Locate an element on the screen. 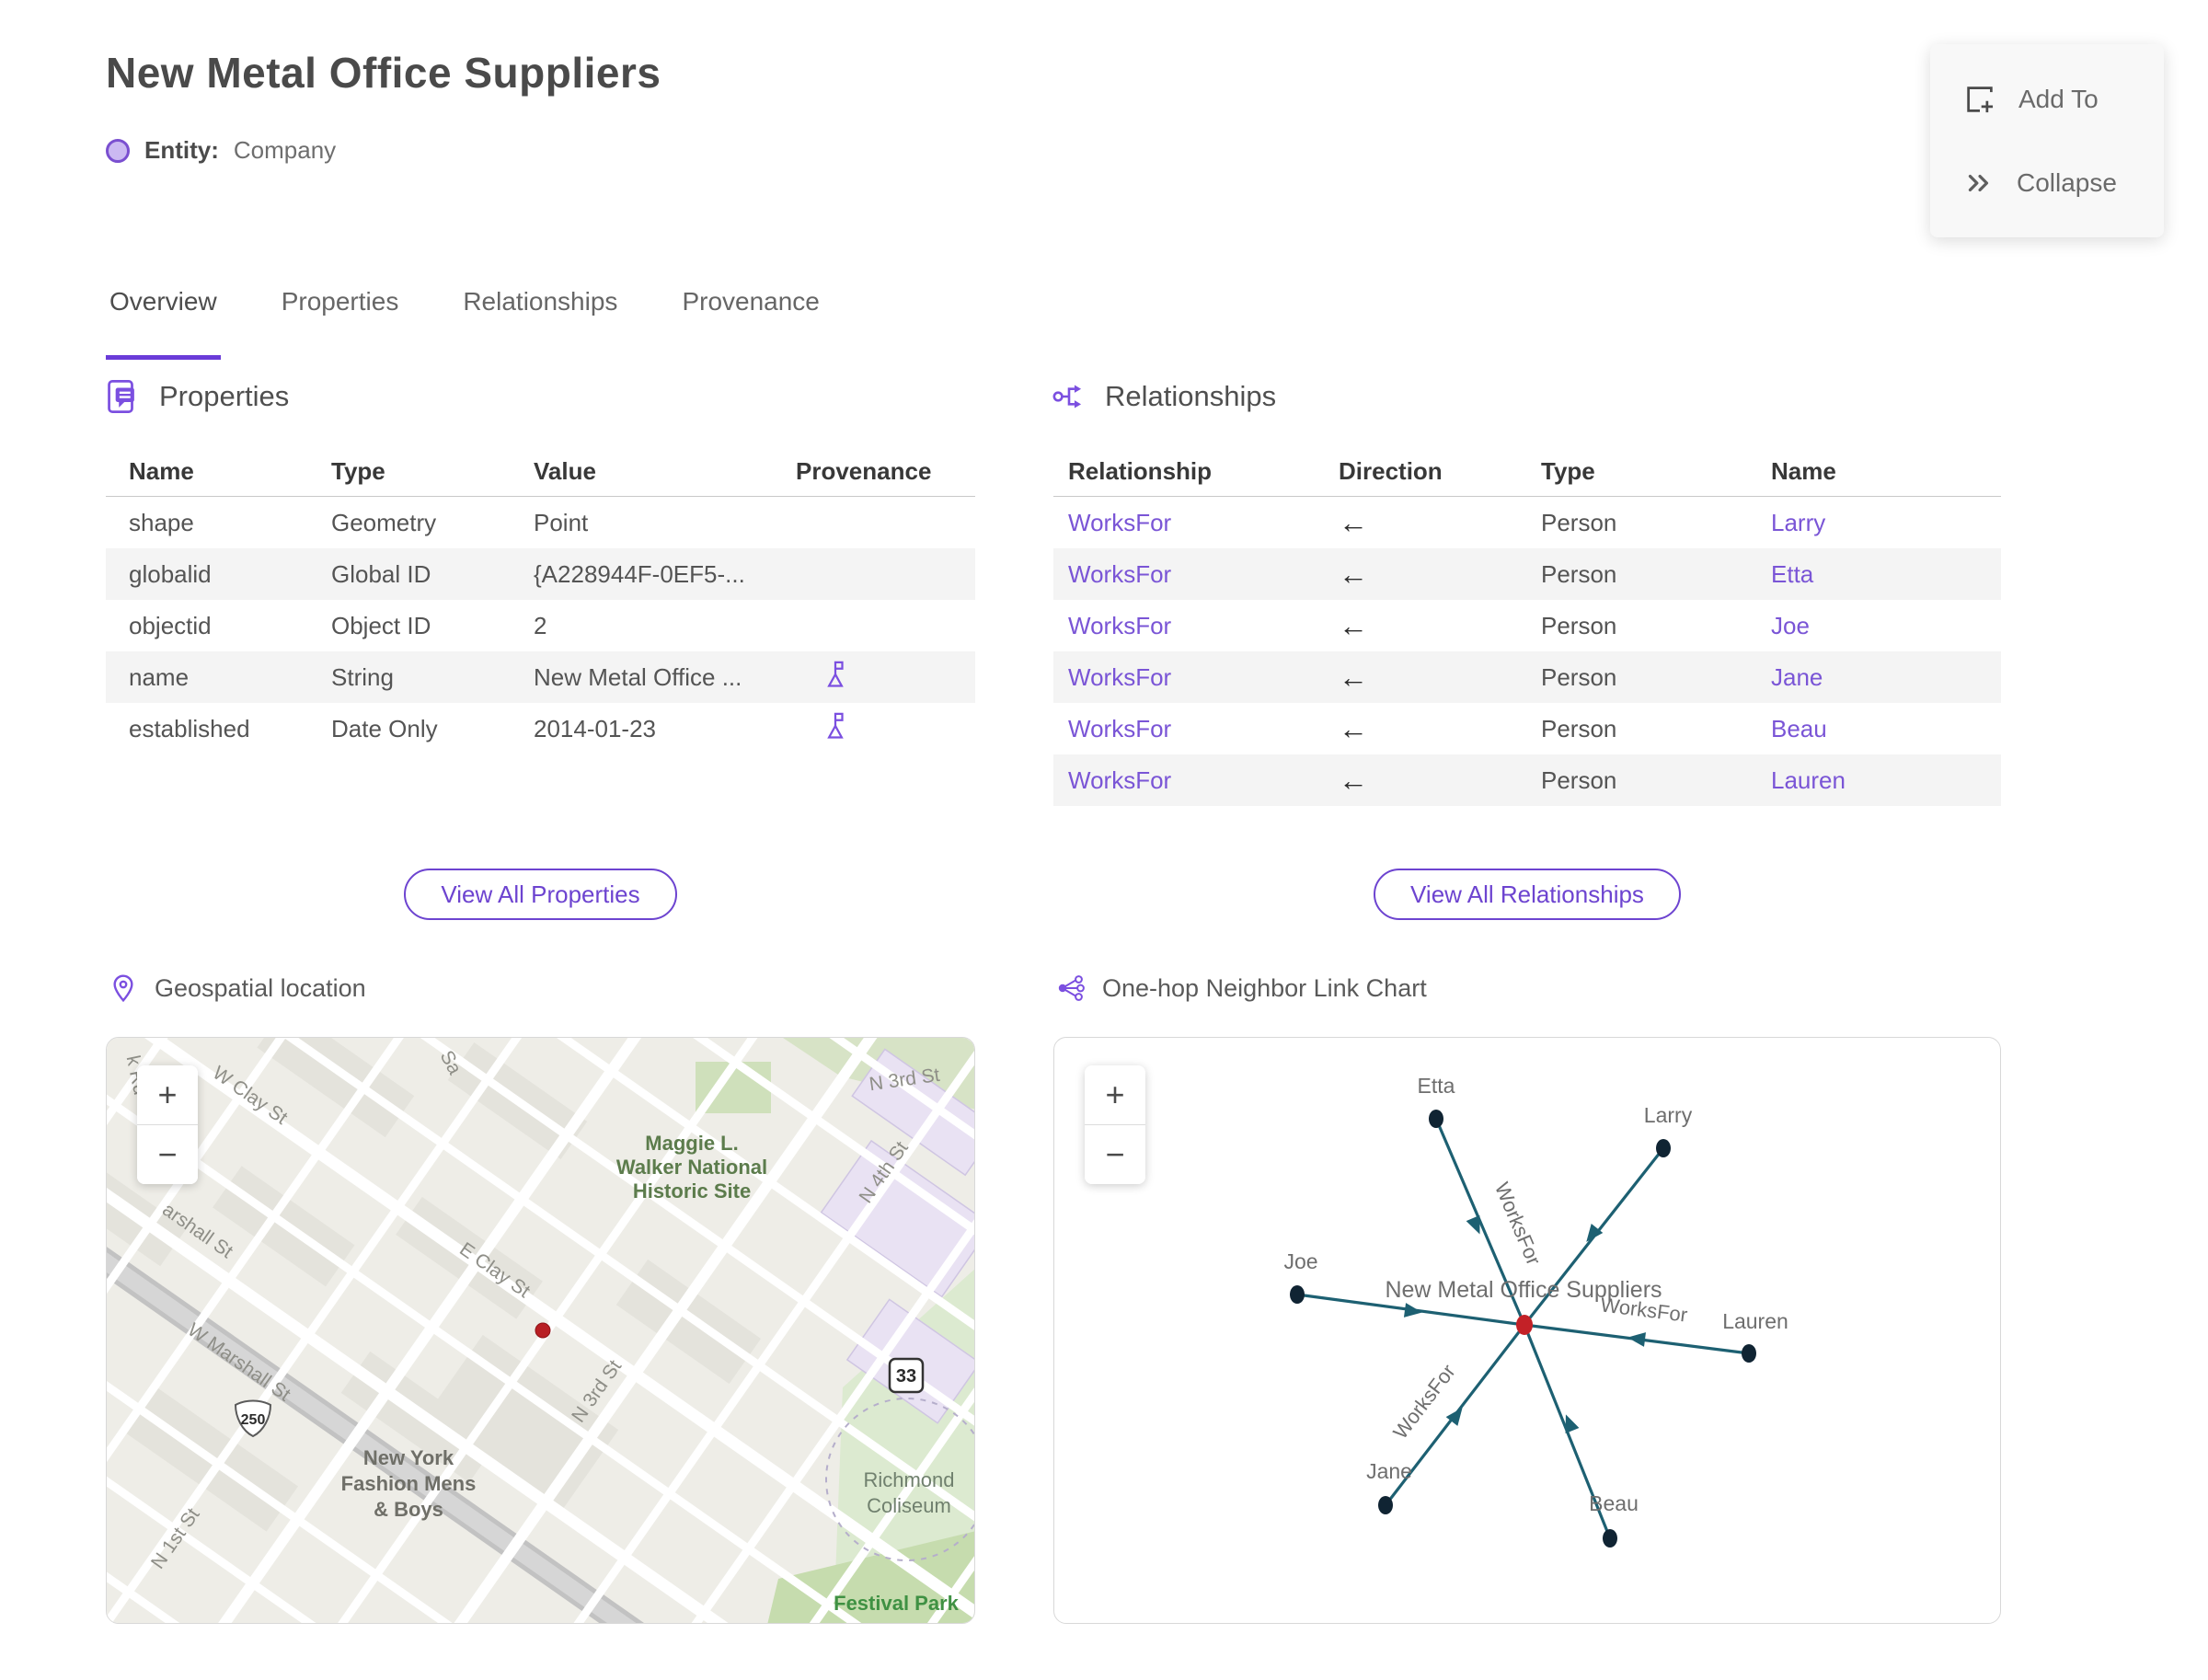 The height and width of the screenshot is (1680, 2208). svg-text: Jane is located at coordinates (1389, 1471).